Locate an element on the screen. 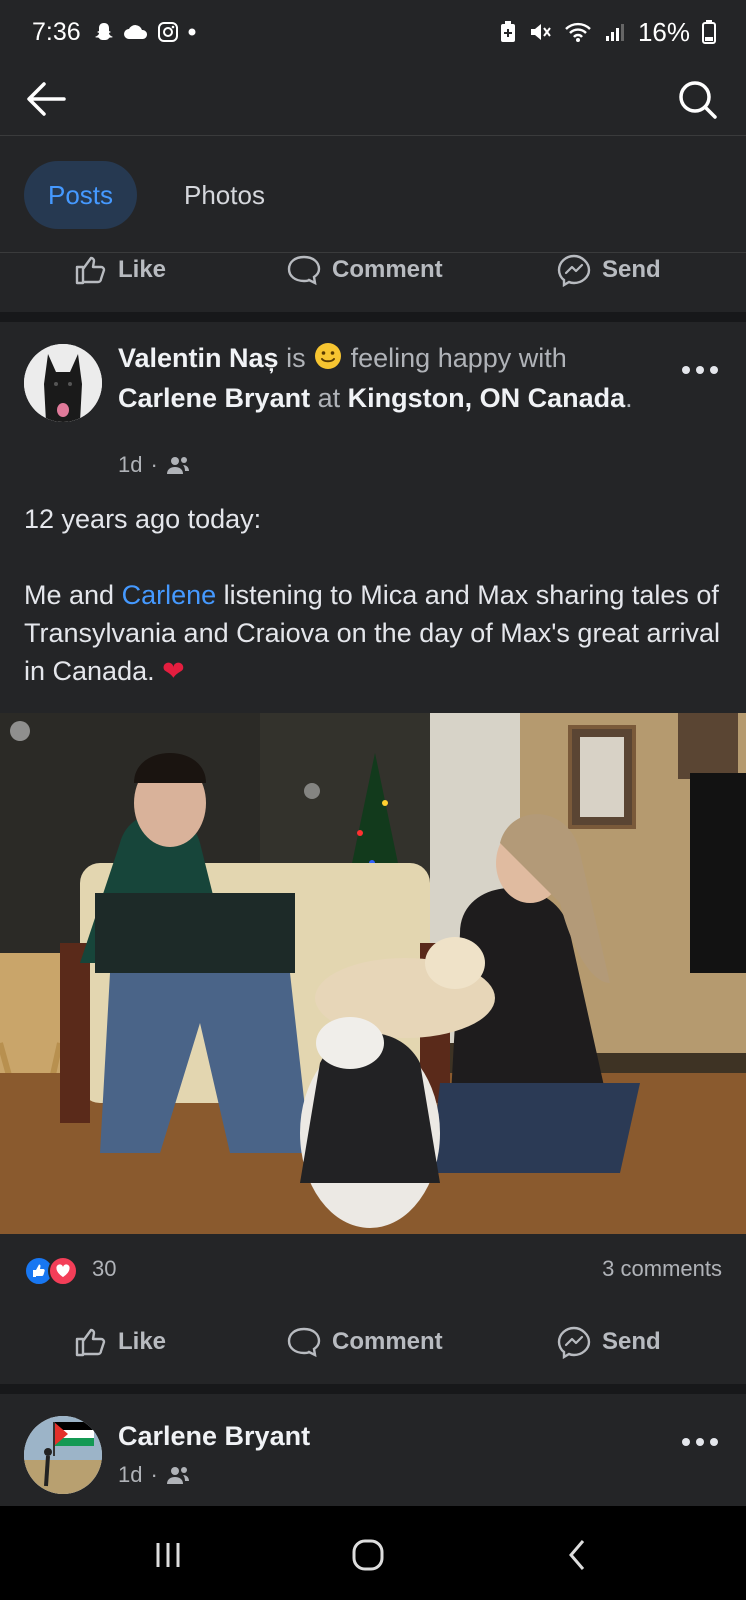 The image size is (746, 1600). recent-apps-button is located at coordinates (168, 1555).